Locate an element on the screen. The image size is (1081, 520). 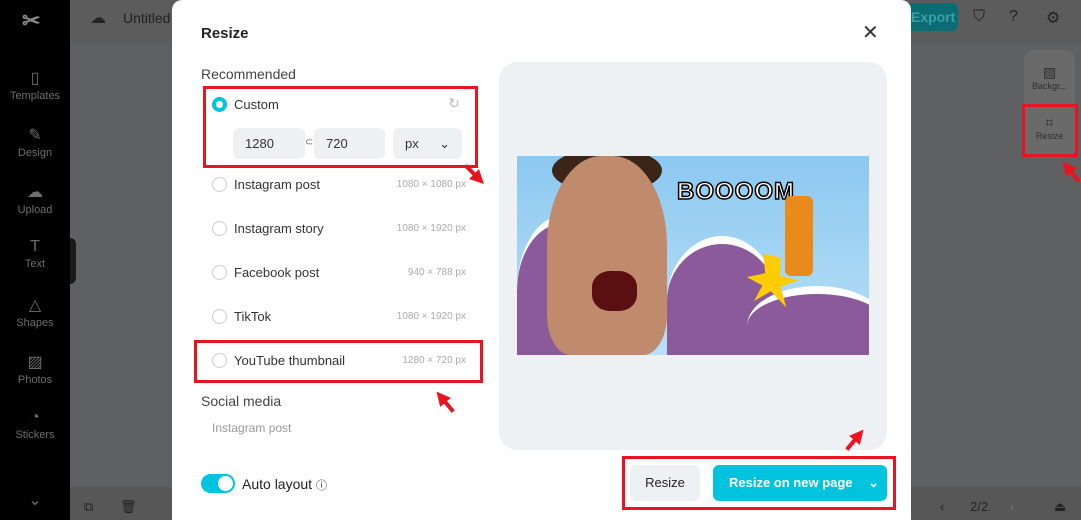
option-size: 1080 × 1080 px is located at coordinates (431, 184).